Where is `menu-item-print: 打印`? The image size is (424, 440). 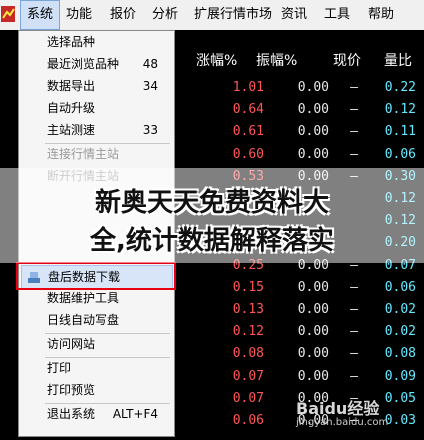 menu-item-print: 打印 is located at coordinates (96, 368).